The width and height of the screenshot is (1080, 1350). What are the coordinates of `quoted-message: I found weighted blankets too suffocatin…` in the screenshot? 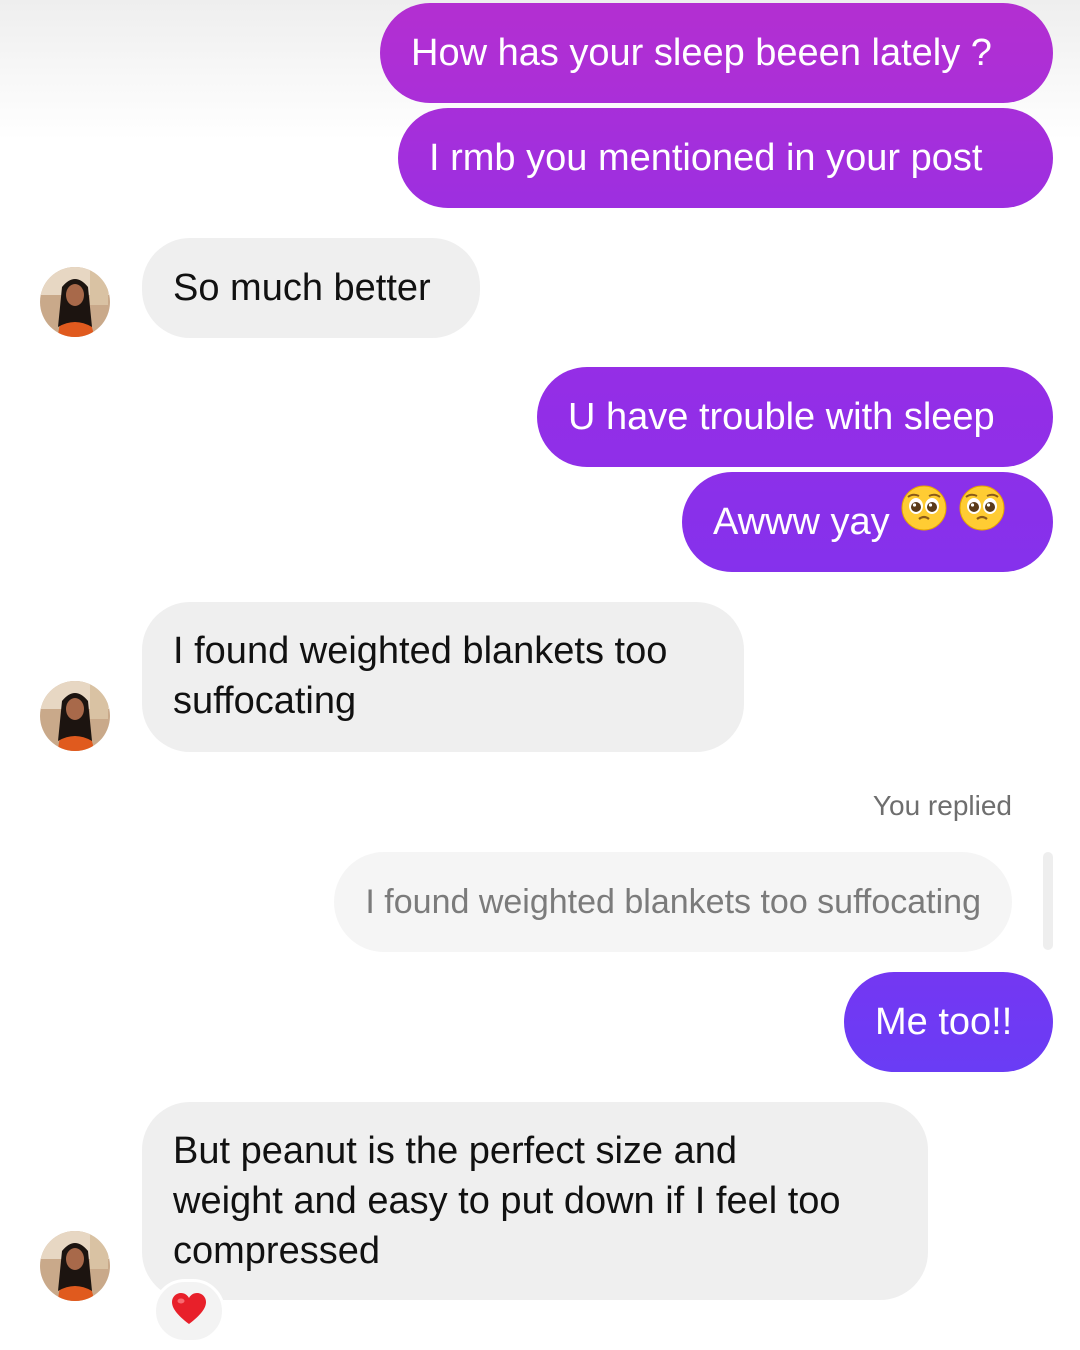 It's located at (673, 902).